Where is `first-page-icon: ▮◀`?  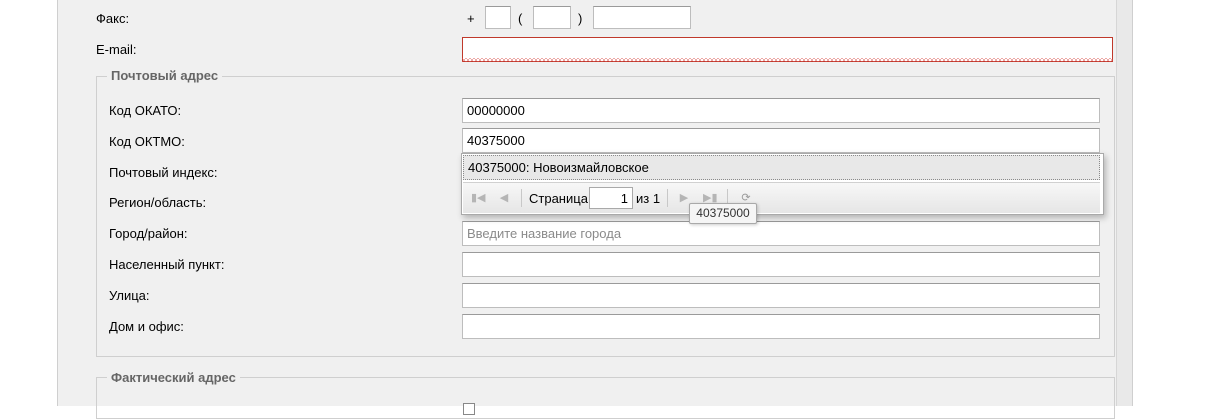
first-page-icon: ▮◀ is located at coordinates (478, 198).